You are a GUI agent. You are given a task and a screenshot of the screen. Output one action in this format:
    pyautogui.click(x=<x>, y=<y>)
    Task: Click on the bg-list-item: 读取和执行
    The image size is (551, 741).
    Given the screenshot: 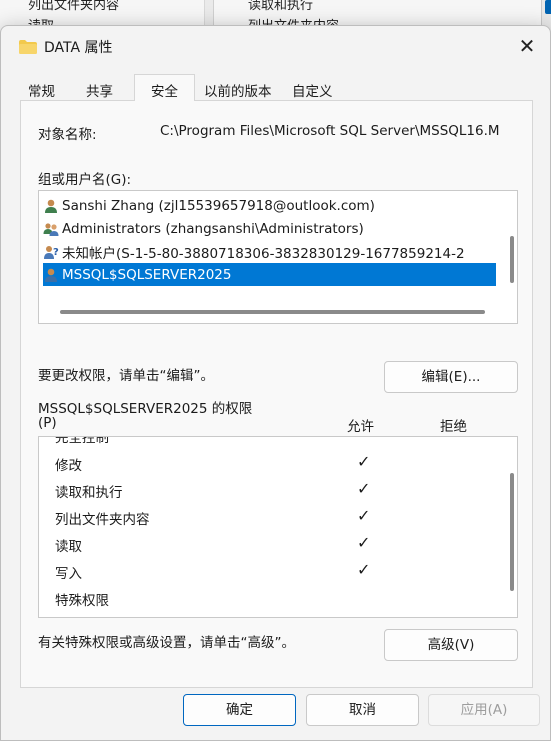 What is the action you would take?
    pyautogui.click(x=281, y=6)
    